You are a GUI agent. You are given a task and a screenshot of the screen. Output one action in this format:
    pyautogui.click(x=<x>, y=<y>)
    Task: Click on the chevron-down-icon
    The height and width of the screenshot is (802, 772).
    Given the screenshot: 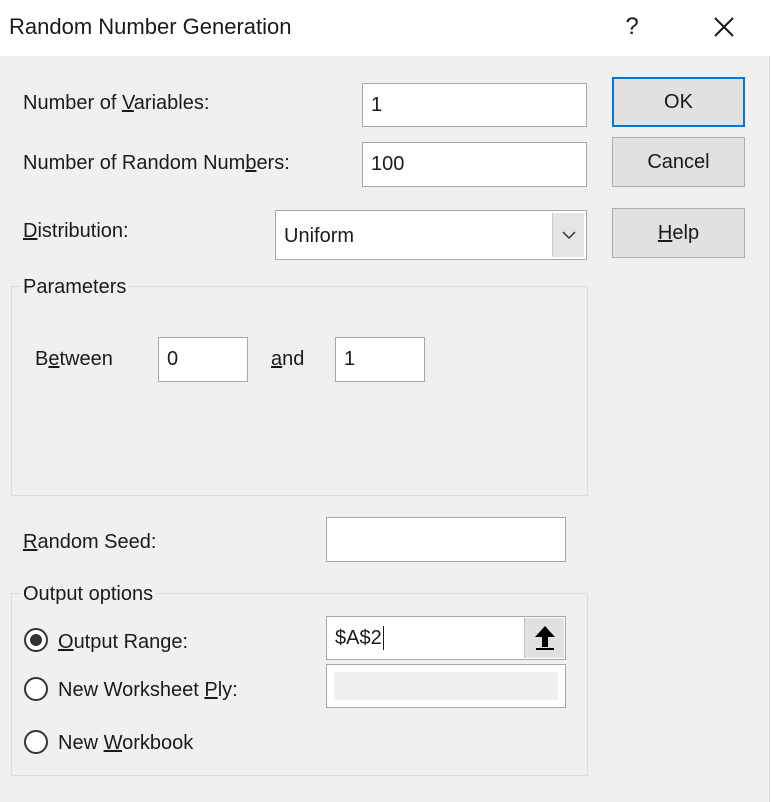 What is the action you would take?
    pyautogui.click(x=568, y=235)
    